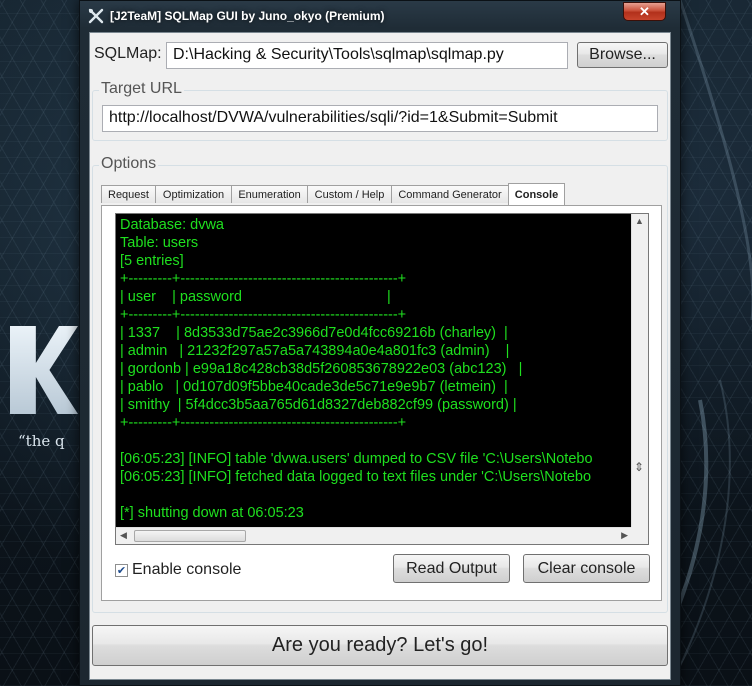 The width and height of the screenshot is (752, 686). Describe the element at coordinates (255, 297) in the screenshot. I see `console-line: | user | password |` at that location.